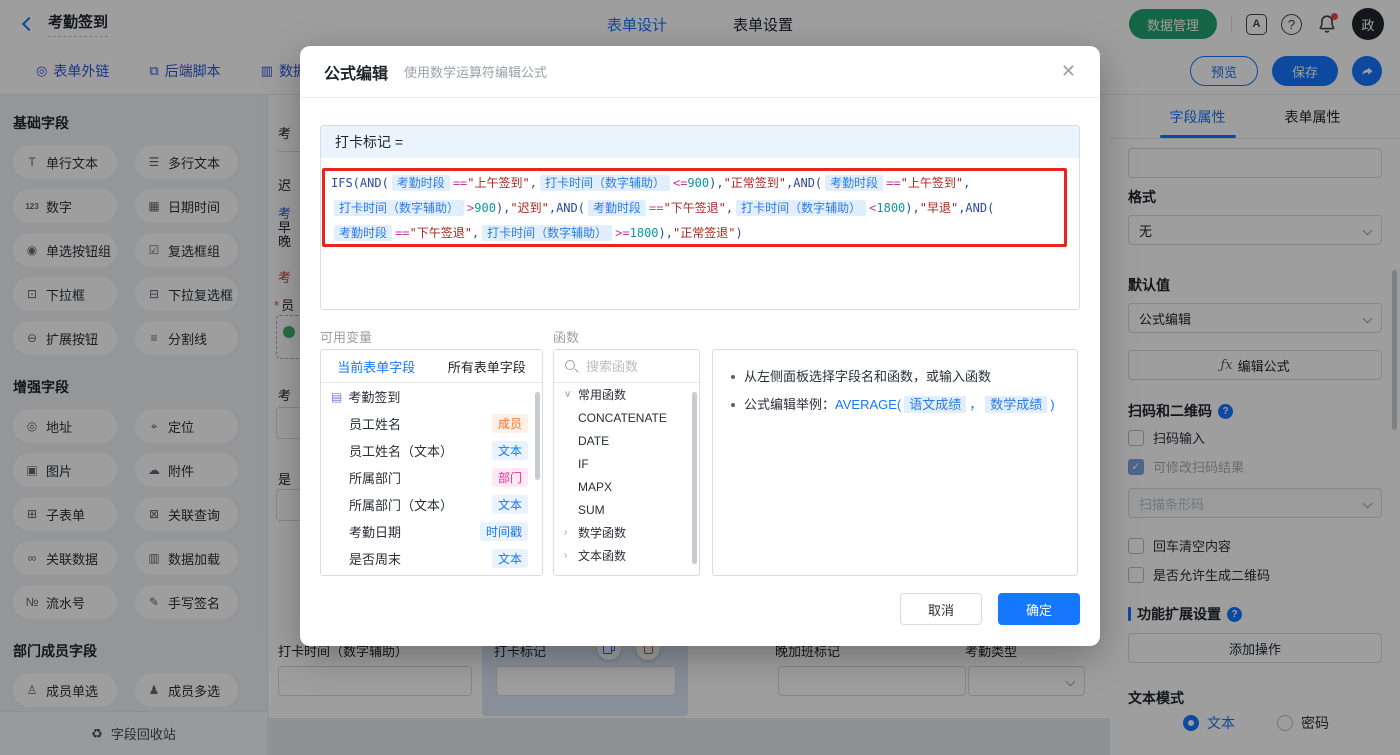  Describe the element at coordinates (626, 486) in the screenshot. I see `function-item-MAPX: MAPX` at that location.